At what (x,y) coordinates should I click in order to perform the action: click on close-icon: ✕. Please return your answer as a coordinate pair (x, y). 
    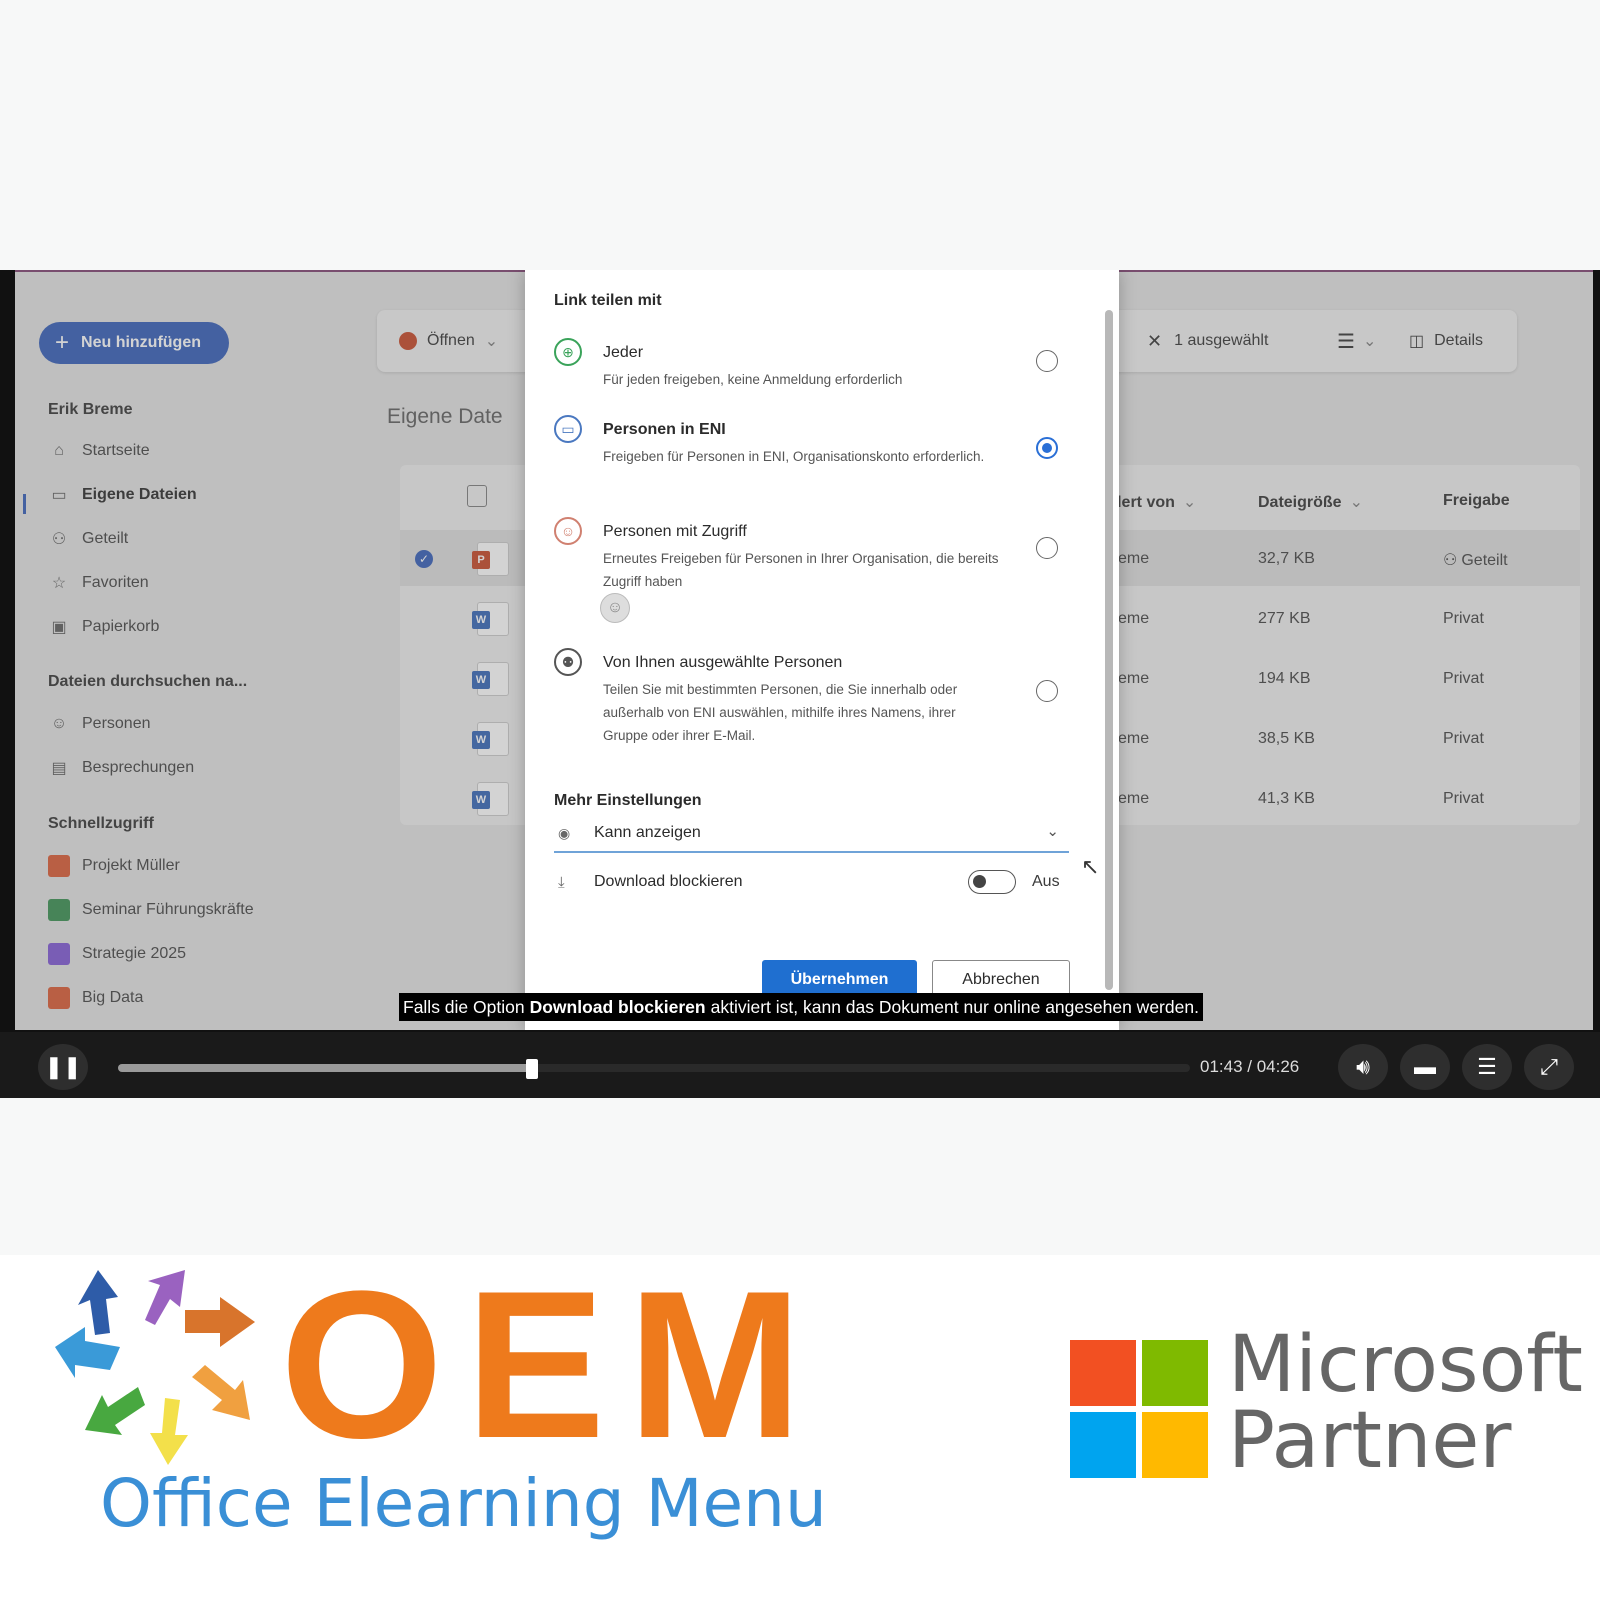
    Looking at the image, I should click on (1155, 340).